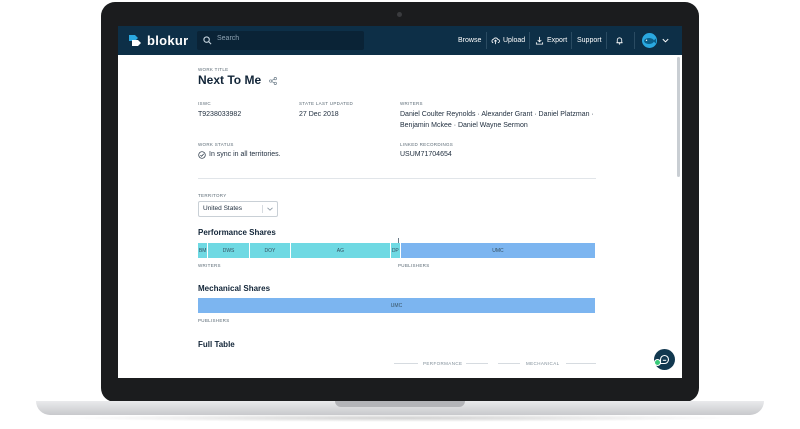  I want to click on publishers-caption: PUBLISHERS, so click(414, 265).